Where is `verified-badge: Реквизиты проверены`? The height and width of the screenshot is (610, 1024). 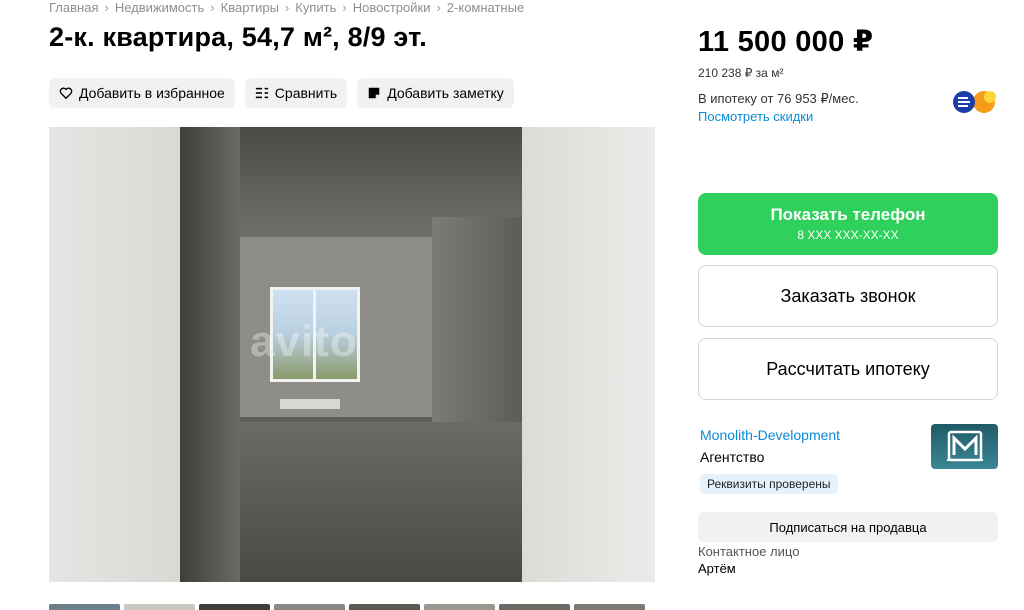 verified-badge: Реквизиты проверены is located at coordinates (769, 484).